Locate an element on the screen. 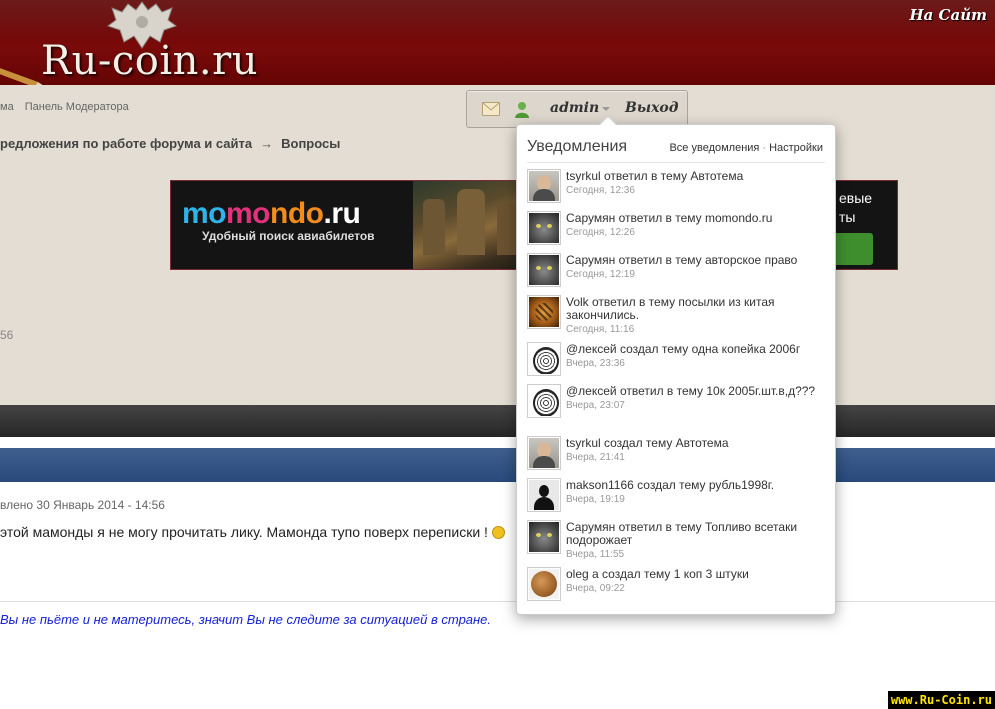 The height and width of the screenshot is (709, 995). post-header-bar is located at coordinates (497, 465).